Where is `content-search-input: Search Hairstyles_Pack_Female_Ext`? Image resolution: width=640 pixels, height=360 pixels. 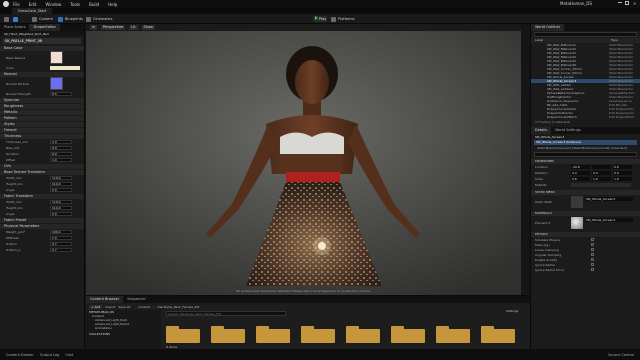 content-search-input: Search Hairstyles_Pack_Female_Ext is located at coordinates (226, 313).